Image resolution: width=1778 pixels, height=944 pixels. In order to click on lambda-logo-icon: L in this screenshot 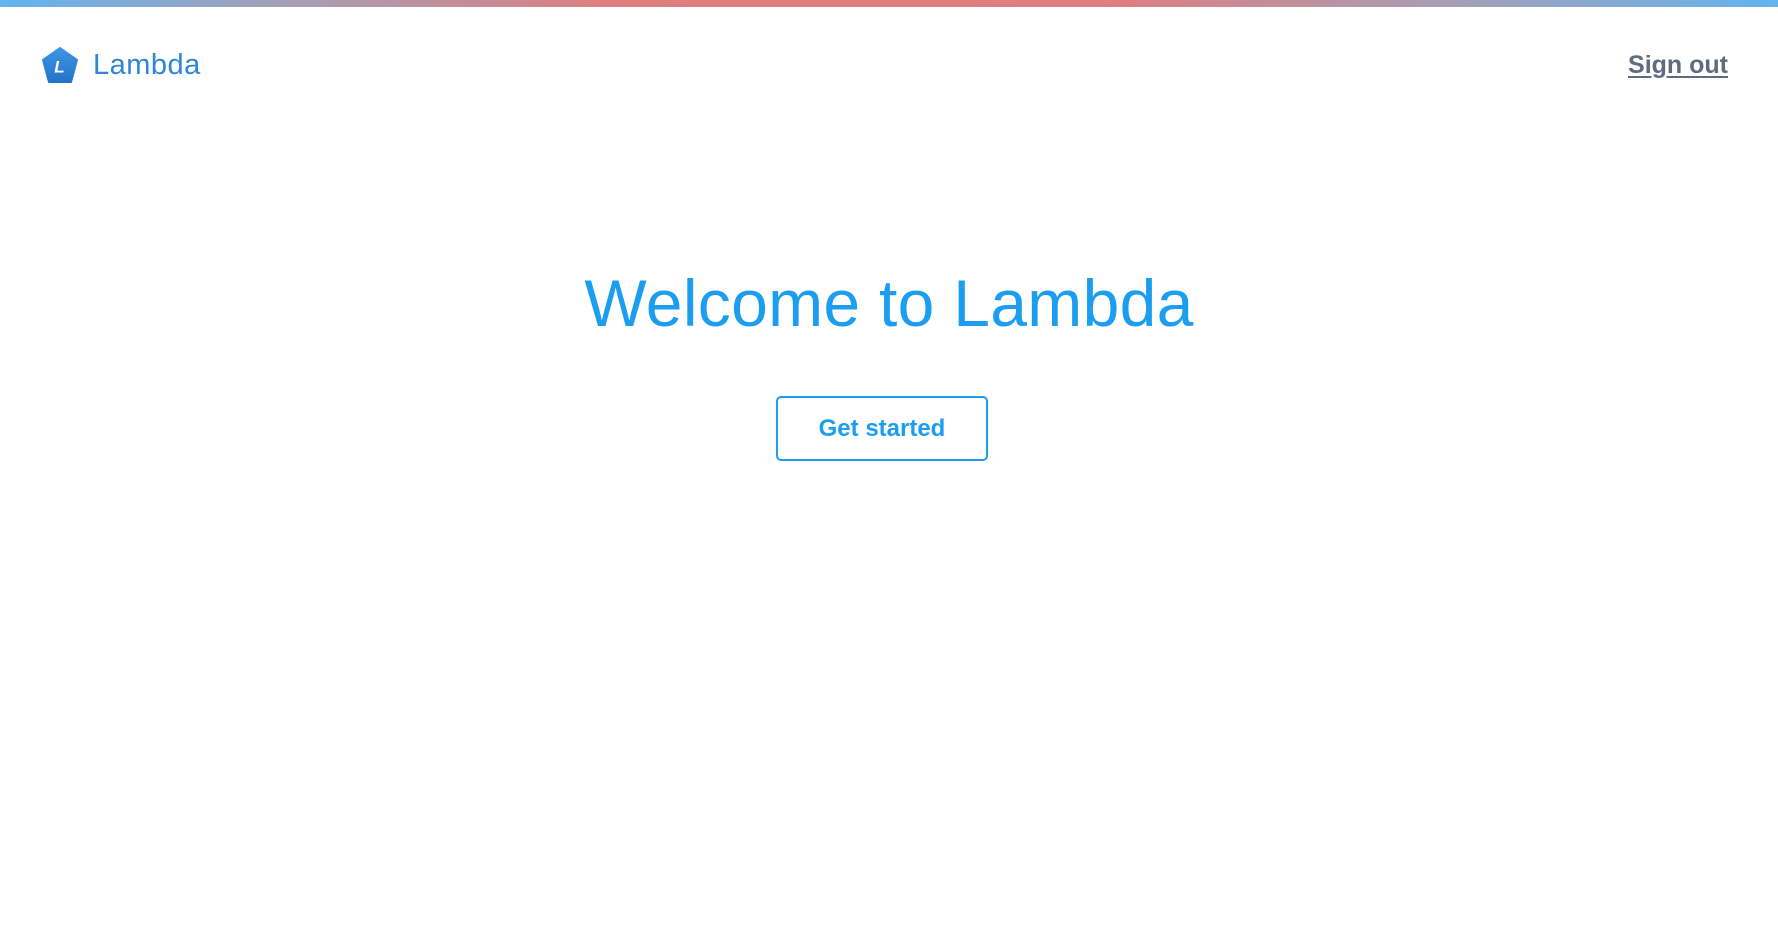, I will do `click(60, 64)`.